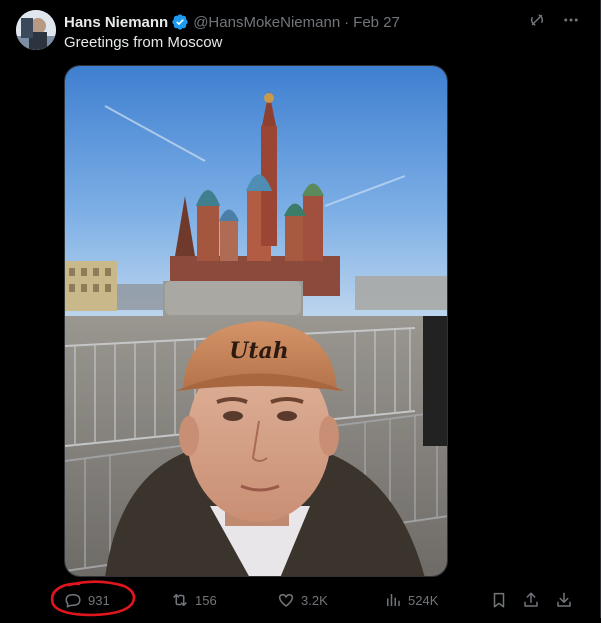 This screenshot has width=601, height=623. Describe the element at coordinates (537, 22) in the screenshot. I see `grok-icon` at that location.